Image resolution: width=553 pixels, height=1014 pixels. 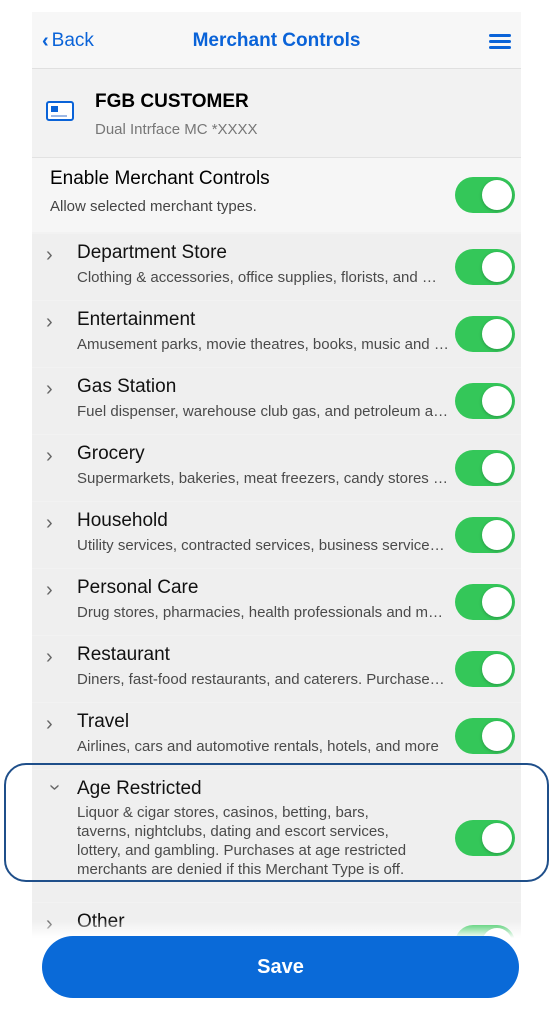 What do you see at coordinates (103, 721) in the screenshot?
I see `merchant-item-title: Travel` at bounding box center [103, 721].